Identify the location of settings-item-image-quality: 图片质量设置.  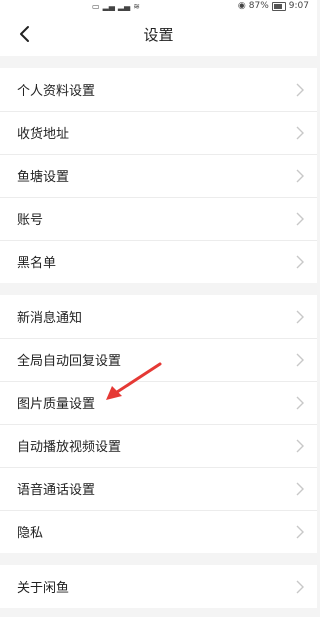
(158, 402).